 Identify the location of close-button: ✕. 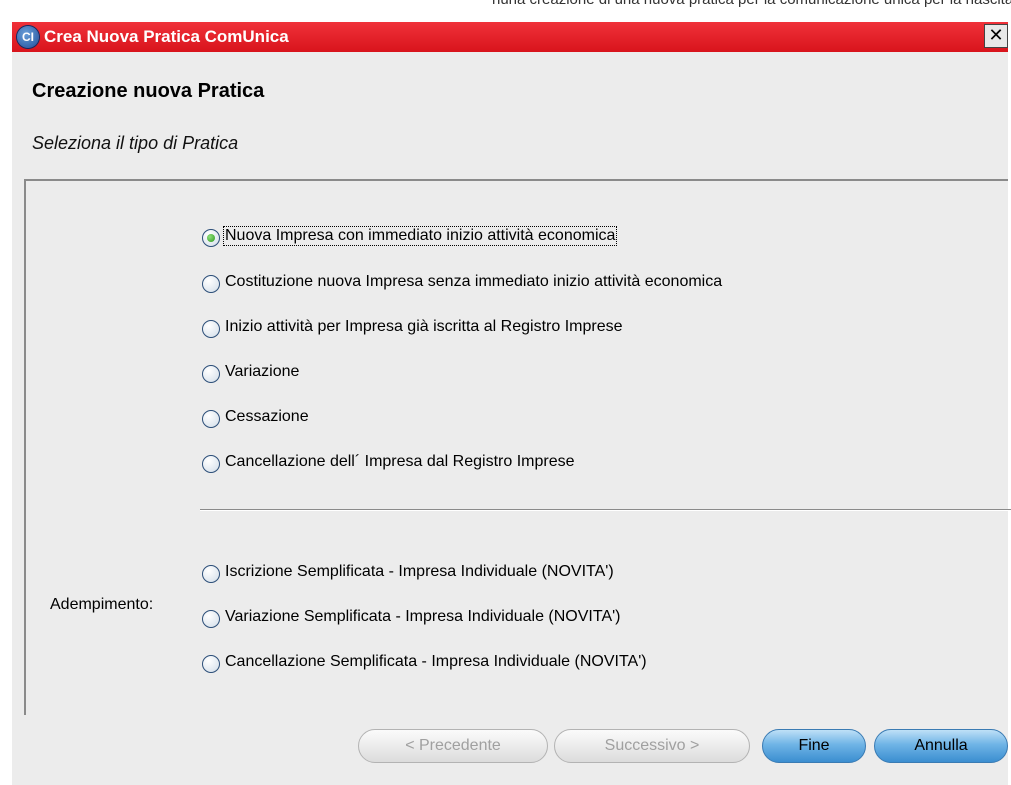
(996, 36).